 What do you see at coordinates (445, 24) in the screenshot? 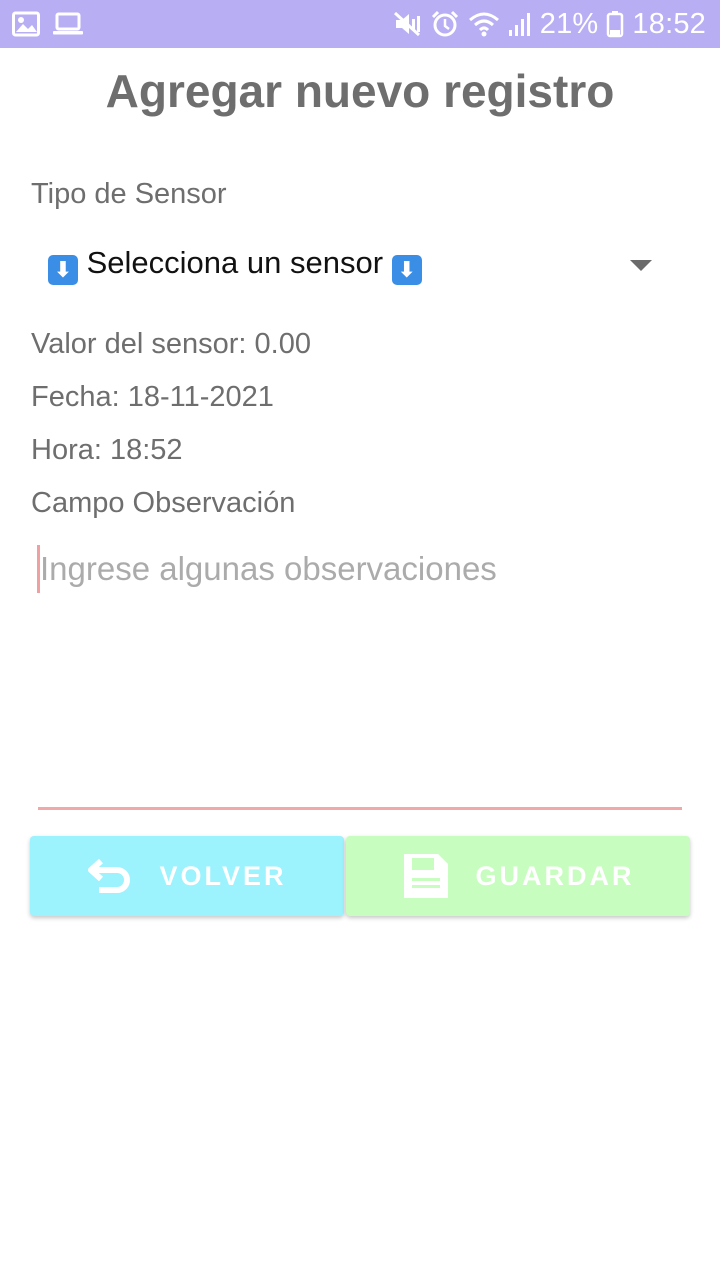
I see `alarm-icon` at bounding box center [445, 24].